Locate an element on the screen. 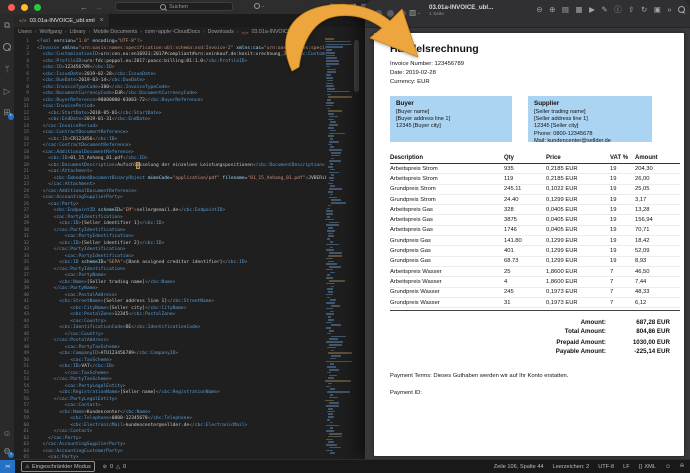 The image size is (690, 473). breadcrumb-item: Mobile Documents is located at coordinates (115, 32).